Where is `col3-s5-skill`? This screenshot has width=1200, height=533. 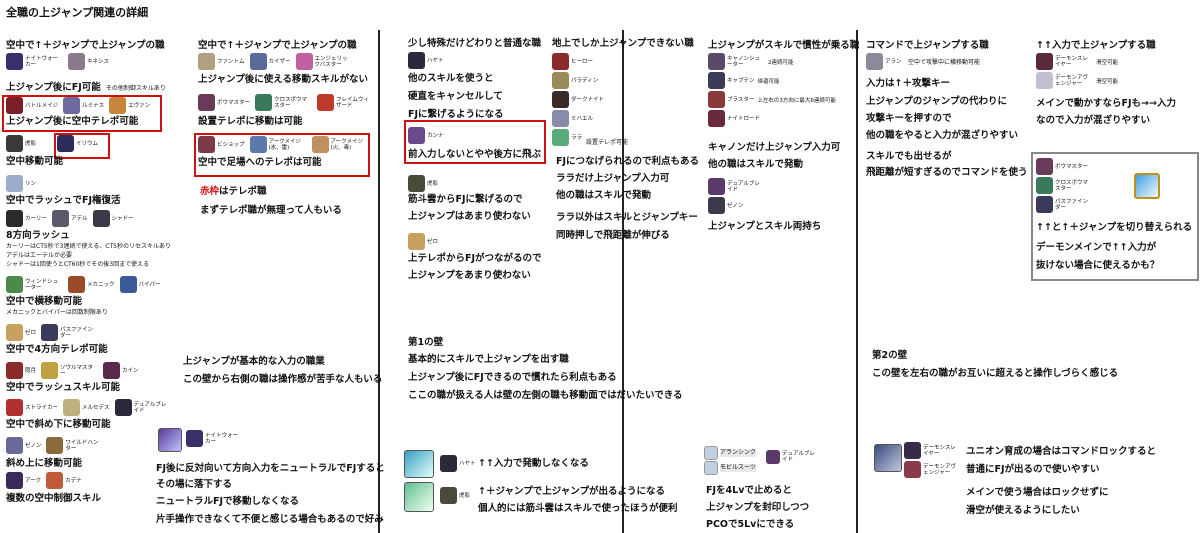 col3-s5-skill is located at coordinates (419, 466).